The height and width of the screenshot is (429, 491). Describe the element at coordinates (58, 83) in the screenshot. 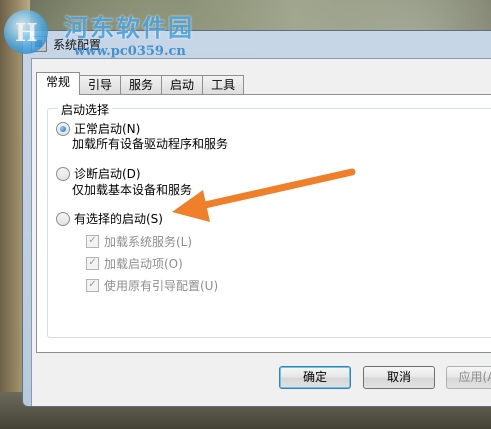

I see `tab-general: 常规` at that location.